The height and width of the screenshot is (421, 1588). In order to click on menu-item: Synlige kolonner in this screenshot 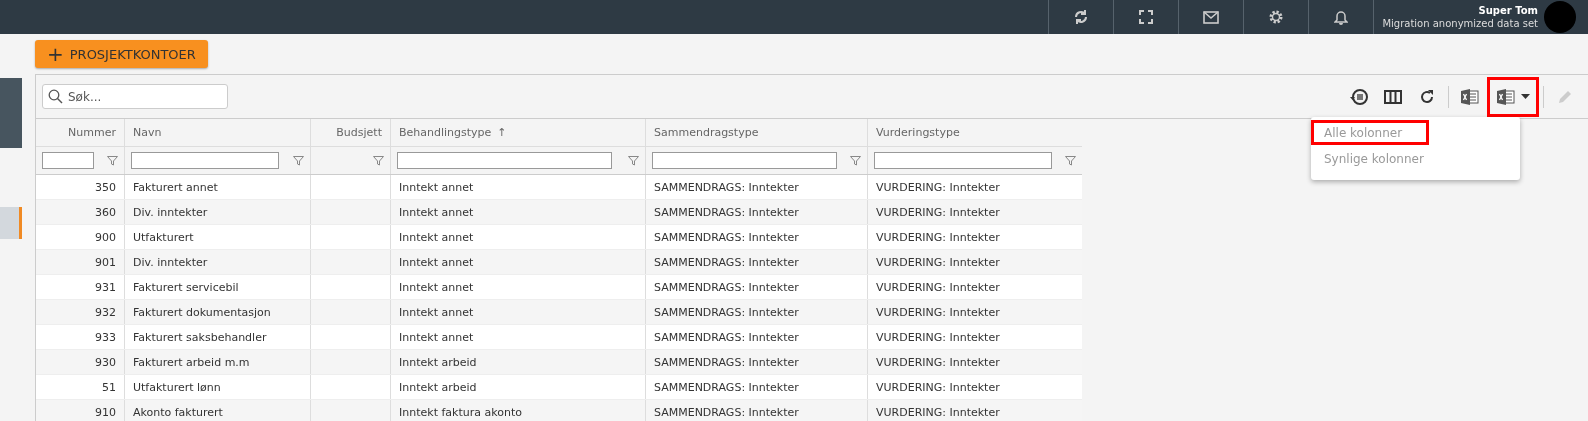, I will do `click(1368, 158)`.